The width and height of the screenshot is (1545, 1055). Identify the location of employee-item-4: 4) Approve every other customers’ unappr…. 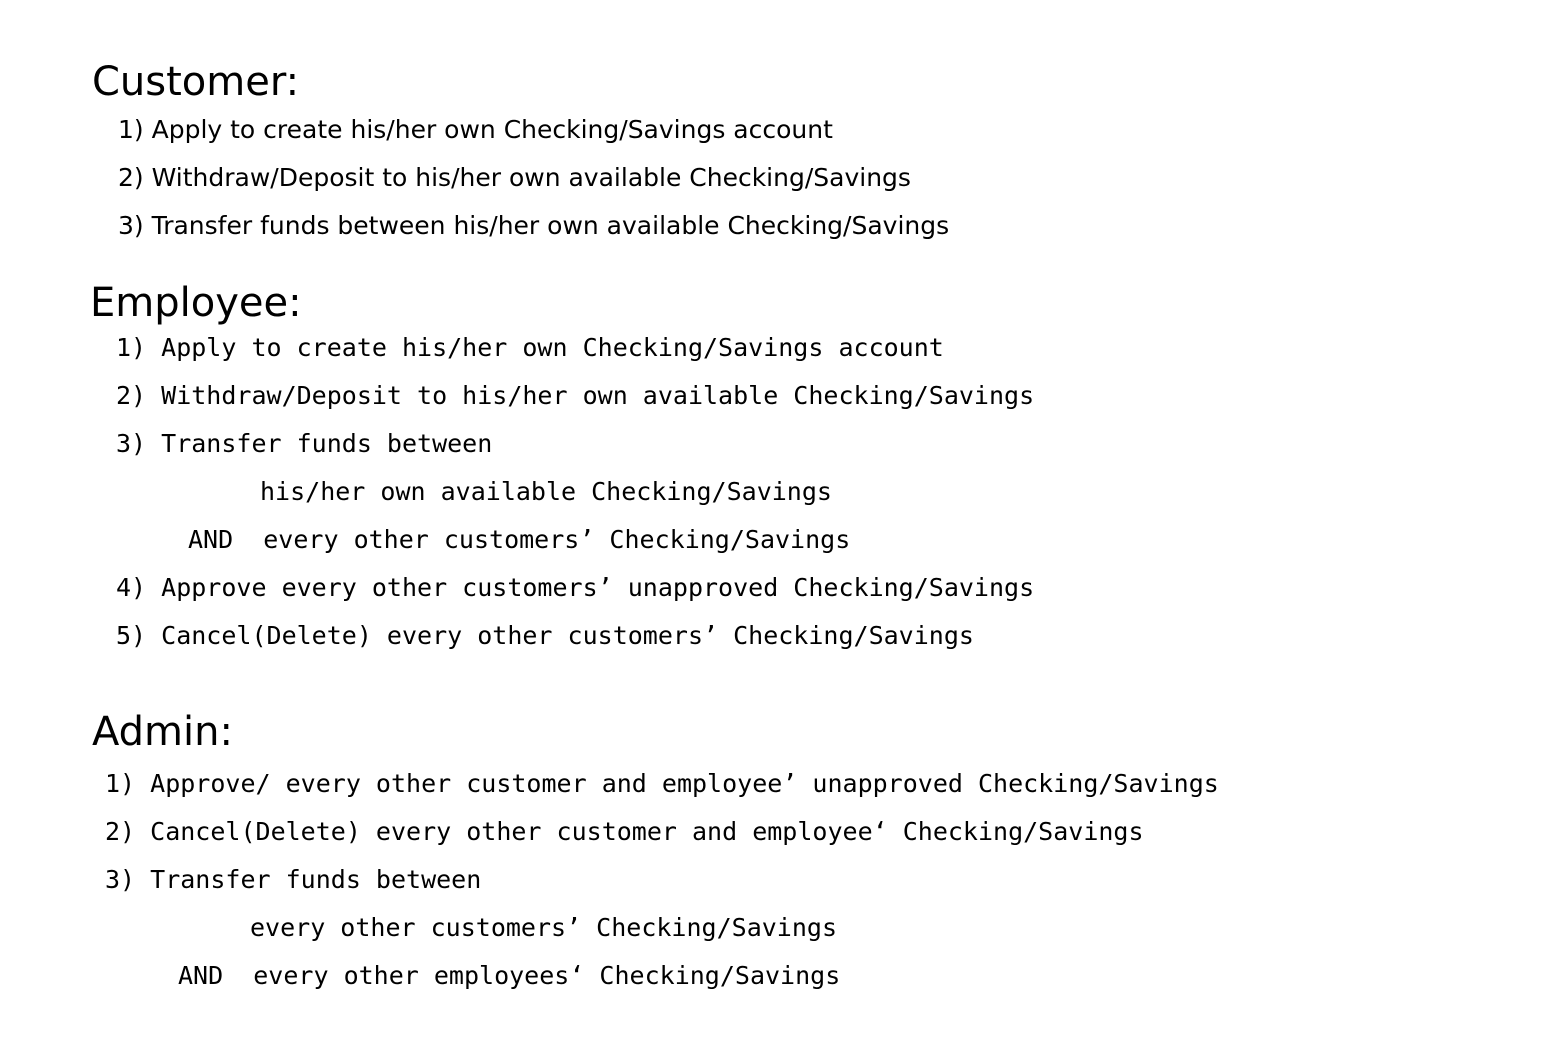
(575, 587).